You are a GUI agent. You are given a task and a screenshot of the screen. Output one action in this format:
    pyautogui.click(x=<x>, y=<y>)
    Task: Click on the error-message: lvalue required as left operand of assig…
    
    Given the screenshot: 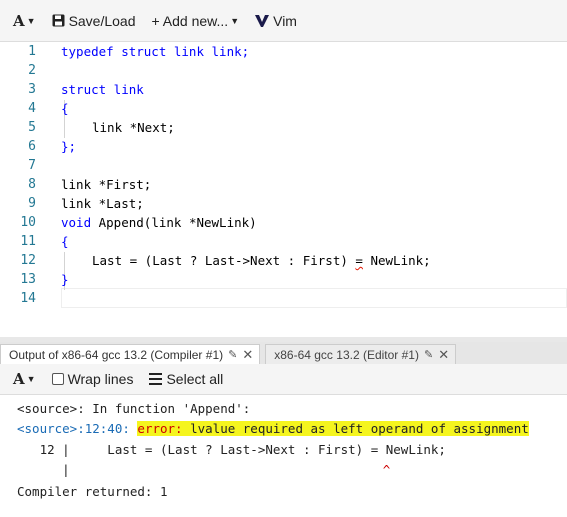 What is the action you would take?
    pyautogui.click(x=355, y=428)
    